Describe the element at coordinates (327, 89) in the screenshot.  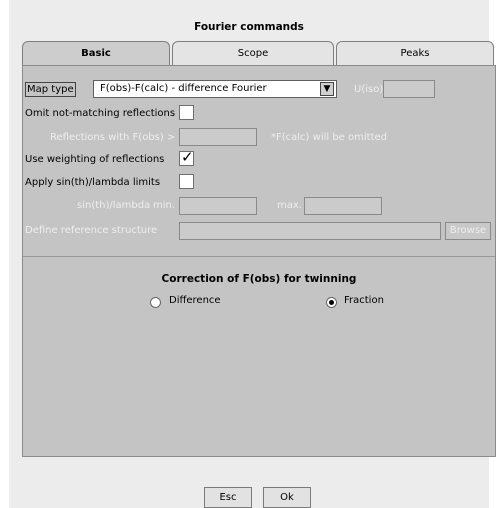
I see `chevron-down-icon: ▼` at that location.